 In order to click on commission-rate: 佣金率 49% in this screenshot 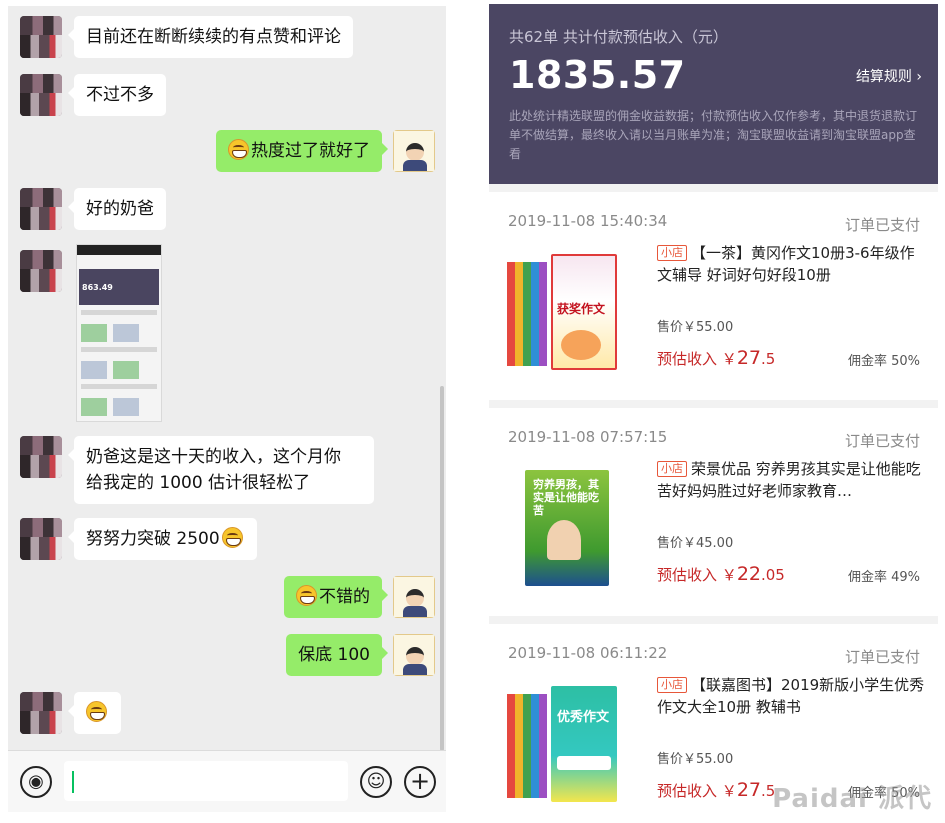, I will do `click(883, 577)`.